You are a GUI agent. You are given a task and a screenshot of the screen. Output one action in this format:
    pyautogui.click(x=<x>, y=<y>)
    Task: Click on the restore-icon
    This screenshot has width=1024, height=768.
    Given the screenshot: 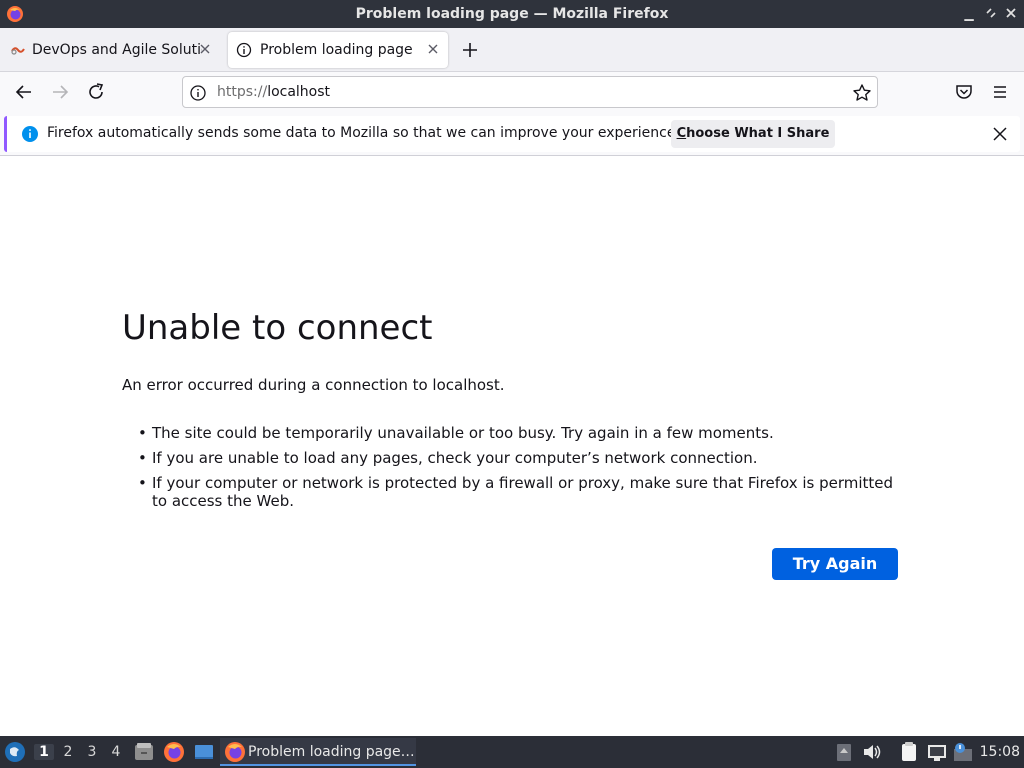 What is the action you would take?
    pyautogui.click(x=991, y=14)
    